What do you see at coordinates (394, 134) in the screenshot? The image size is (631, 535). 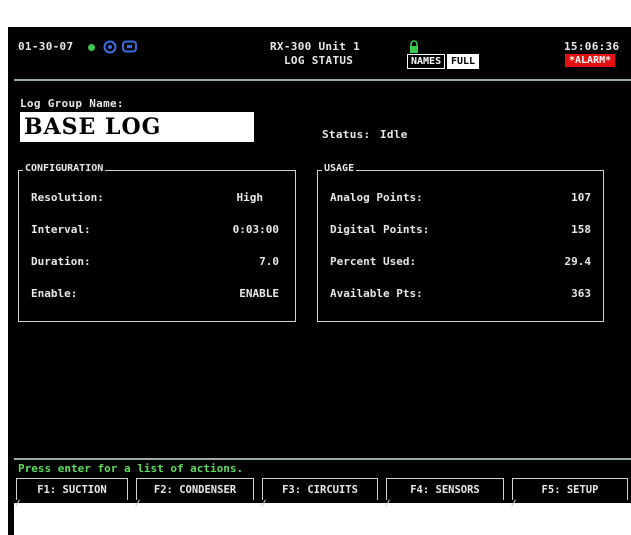 I see `status-value: Idle` at bounding box center [394, 134].